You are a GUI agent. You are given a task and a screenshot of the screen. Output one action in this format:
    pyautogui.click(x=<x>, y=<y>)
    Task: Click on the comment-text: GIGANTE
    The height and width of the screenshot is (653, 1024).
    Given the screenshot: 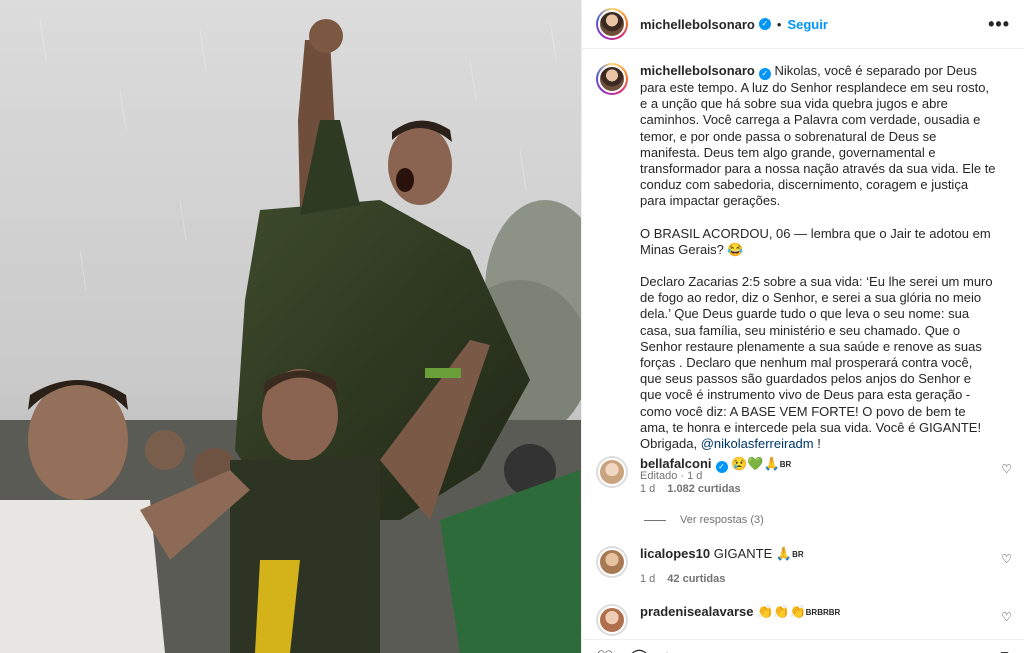 What is the action you would take?
    pyautogui.click(x=743, y=553)
    